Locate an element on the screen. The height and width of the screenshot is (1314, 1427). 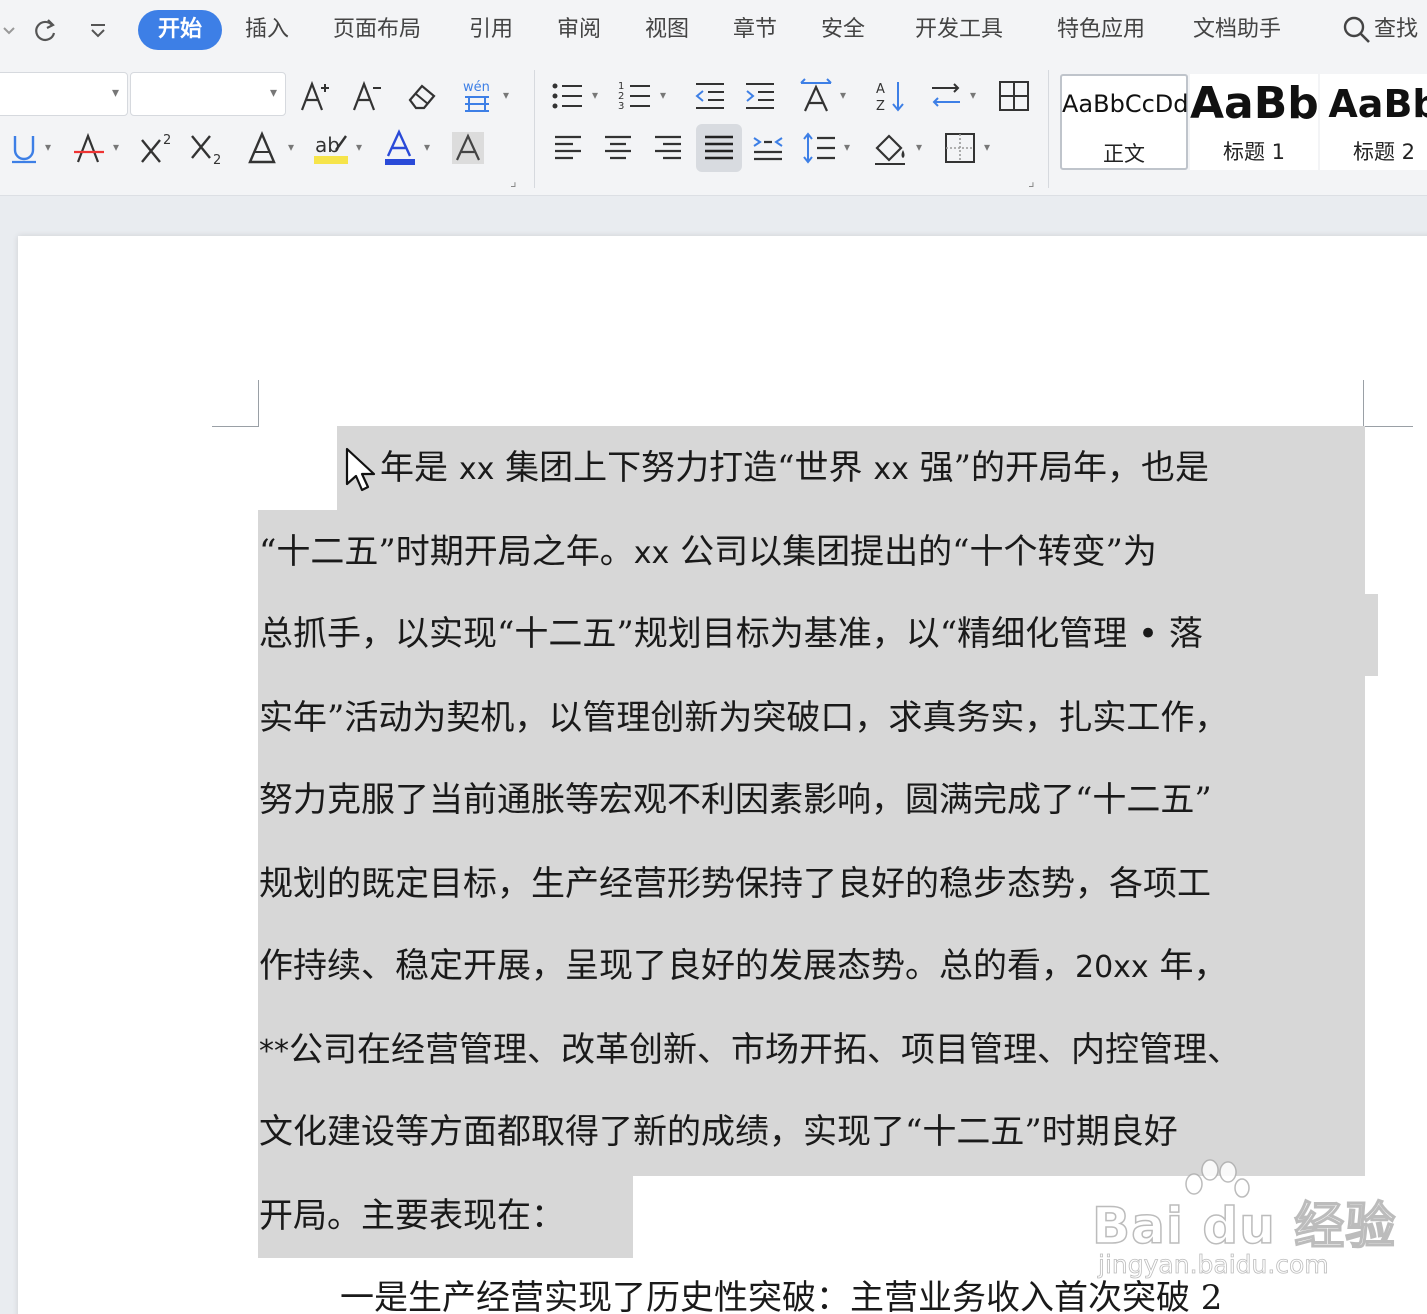
align-left-icon is located at coordinates (568, 148).